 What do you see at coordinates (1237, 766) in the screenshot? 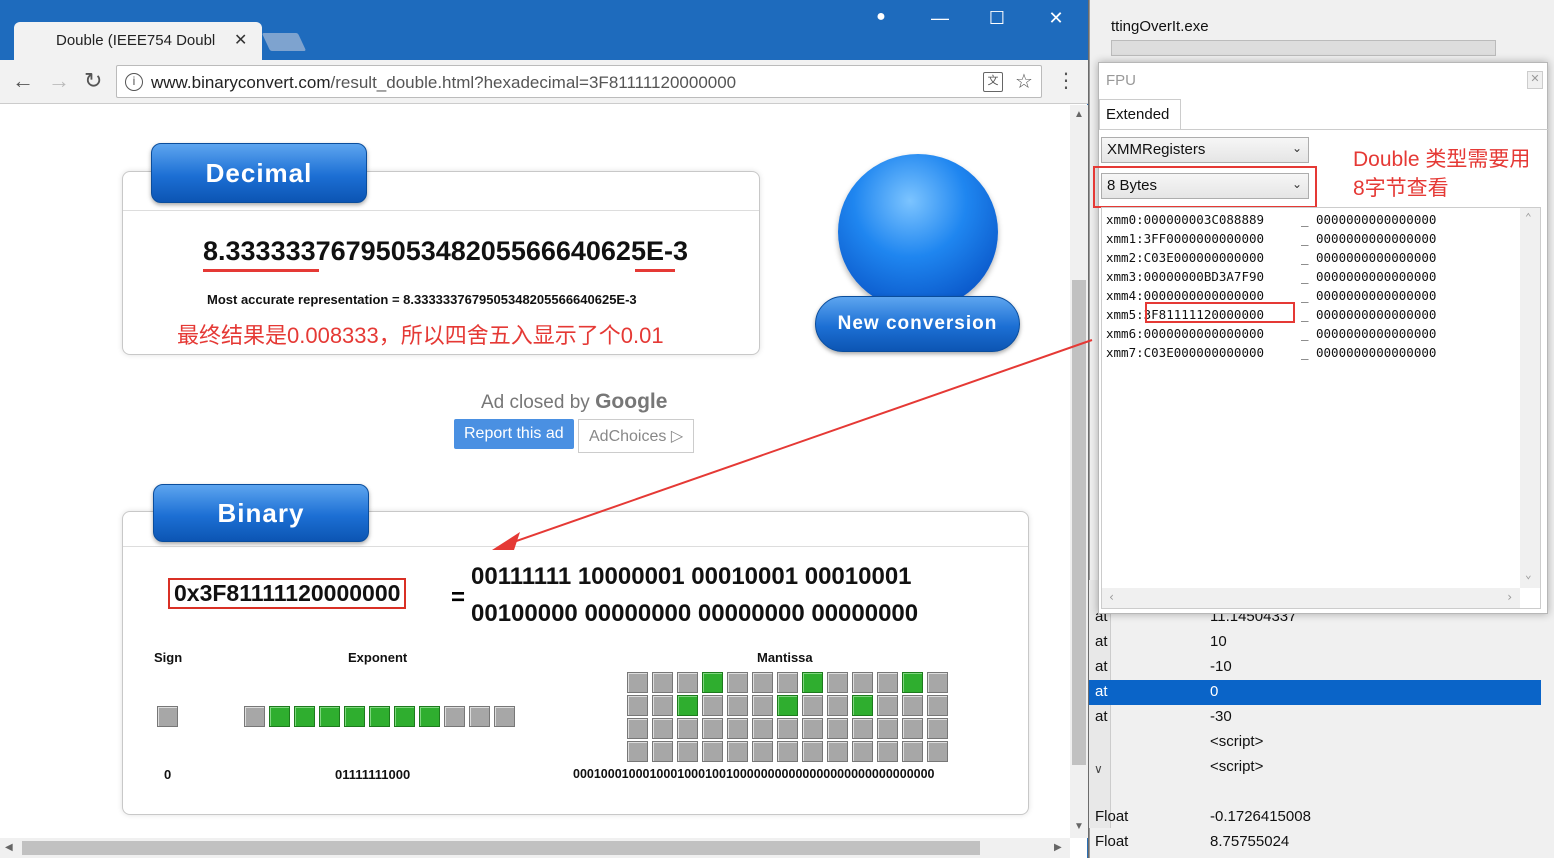
I see `value-text: <script>` at bounding box center [1237, 766].